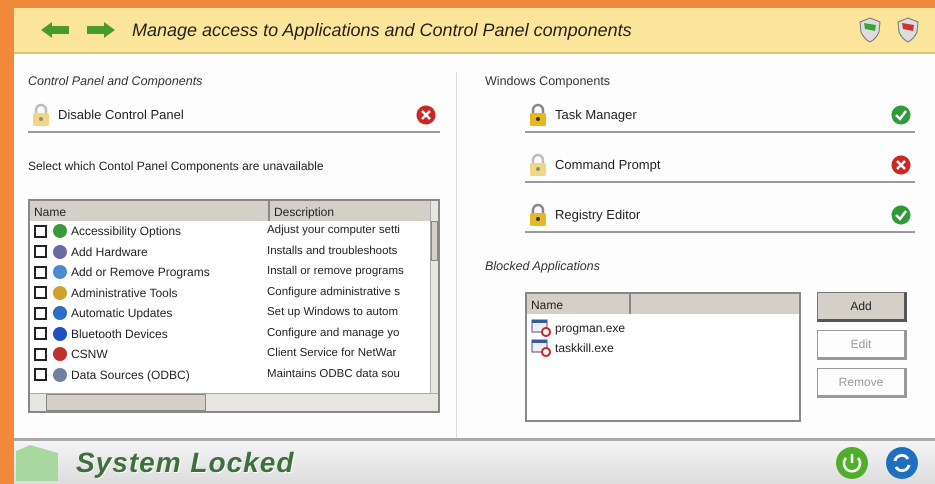 This screenshot has height=484, width=935. Describe the element at coordinates (122, 313) in the screenshot. I see `table-cell-text: Automatic Updates` at that location.